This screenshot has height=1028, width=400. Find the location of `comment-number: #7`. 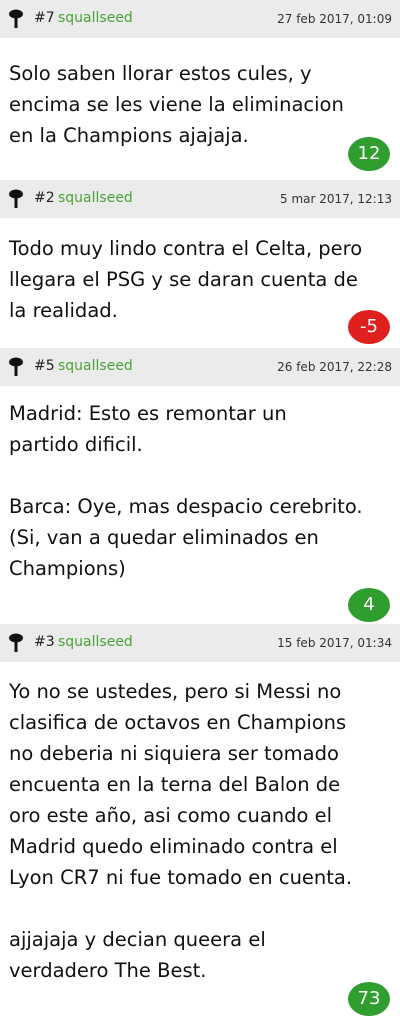

comment-number: #7 is located at coordinates (44, 18).